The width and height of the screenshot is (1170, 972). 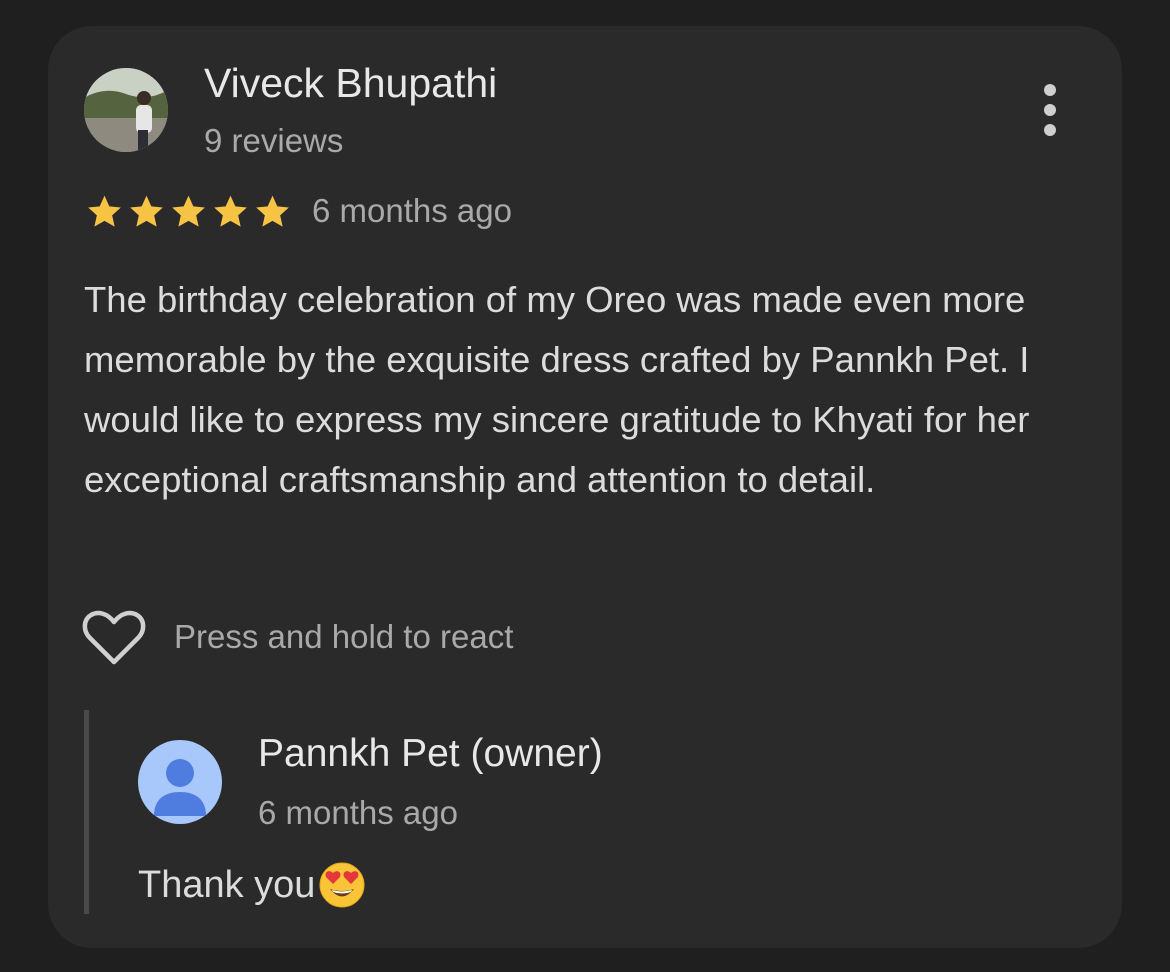 What do you see at coordinates (350, 83) in the screenshot?
I see `reviewer-name: Viveck Bhupathi` at bounding box center [350, 83].